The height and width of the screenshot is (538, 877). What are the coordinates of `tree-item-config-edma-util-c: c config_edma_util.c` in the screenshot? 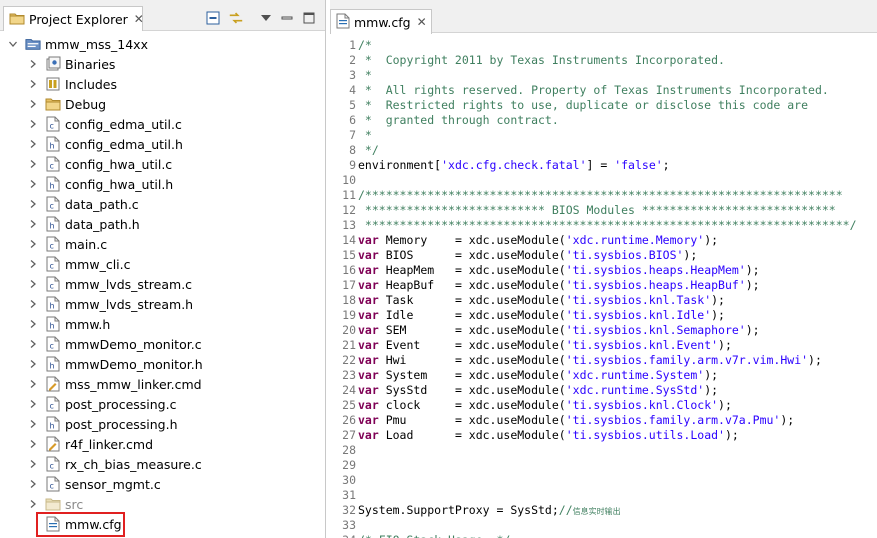 It's located at (104, 124).